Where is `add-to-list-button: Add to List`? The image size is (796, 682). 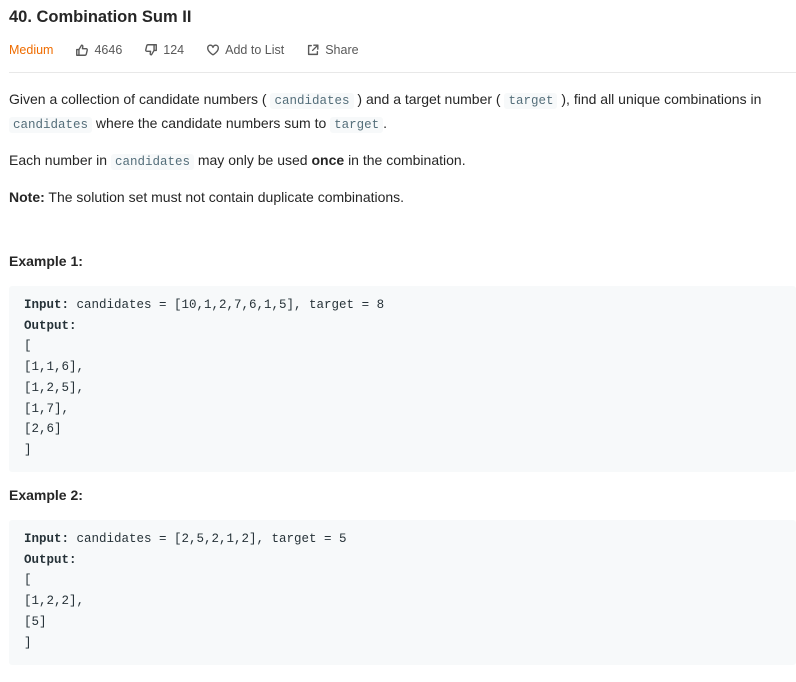 add-to-list-button: Add to List is located at coordinates (245, 50).